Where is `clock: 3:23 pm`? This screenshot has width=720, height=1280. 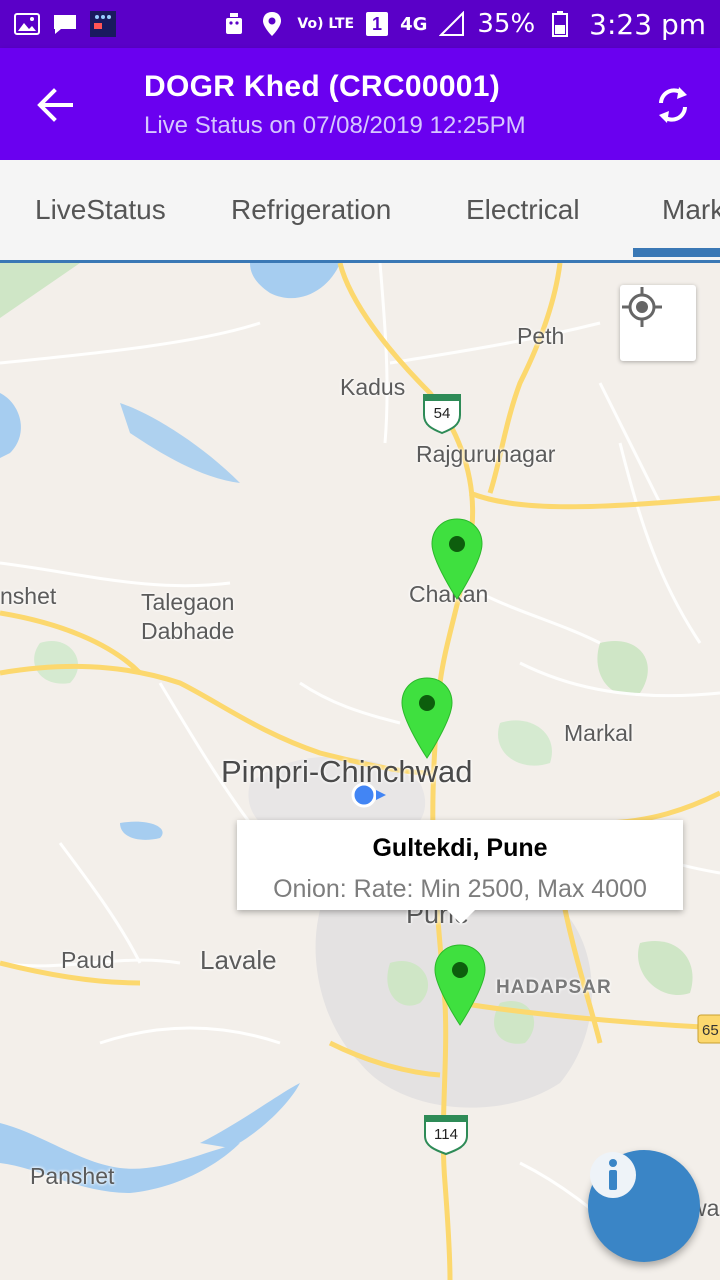 clock: 3:23 pm is located at coordinates (647, 24).